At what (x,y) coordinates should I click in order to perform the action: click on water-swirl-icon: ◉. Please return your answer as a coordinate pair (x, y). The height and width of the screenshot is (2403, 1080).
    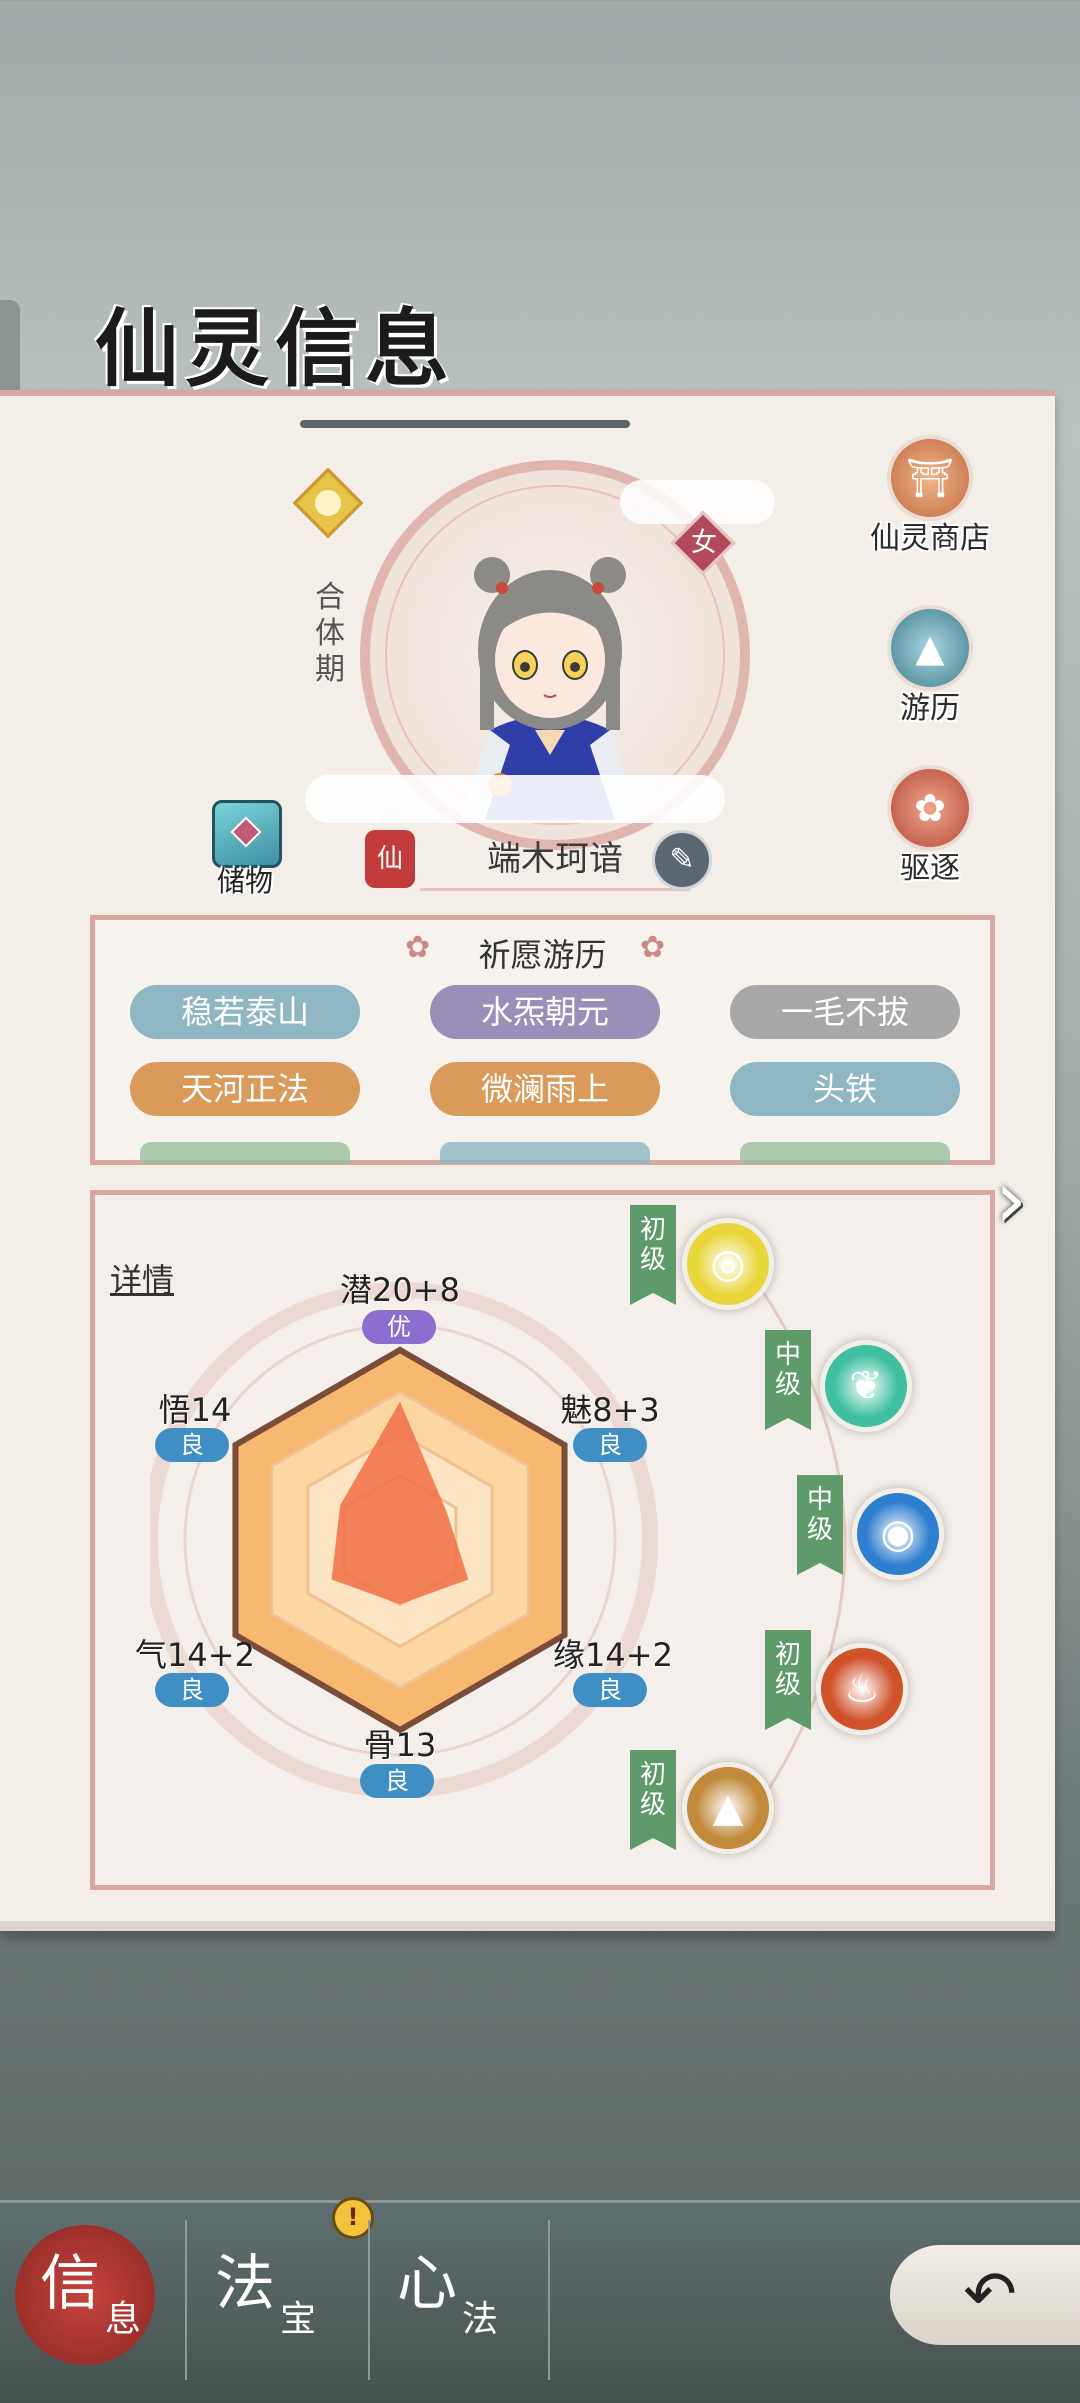
    Looking at the image, I should click on (898, 1534).